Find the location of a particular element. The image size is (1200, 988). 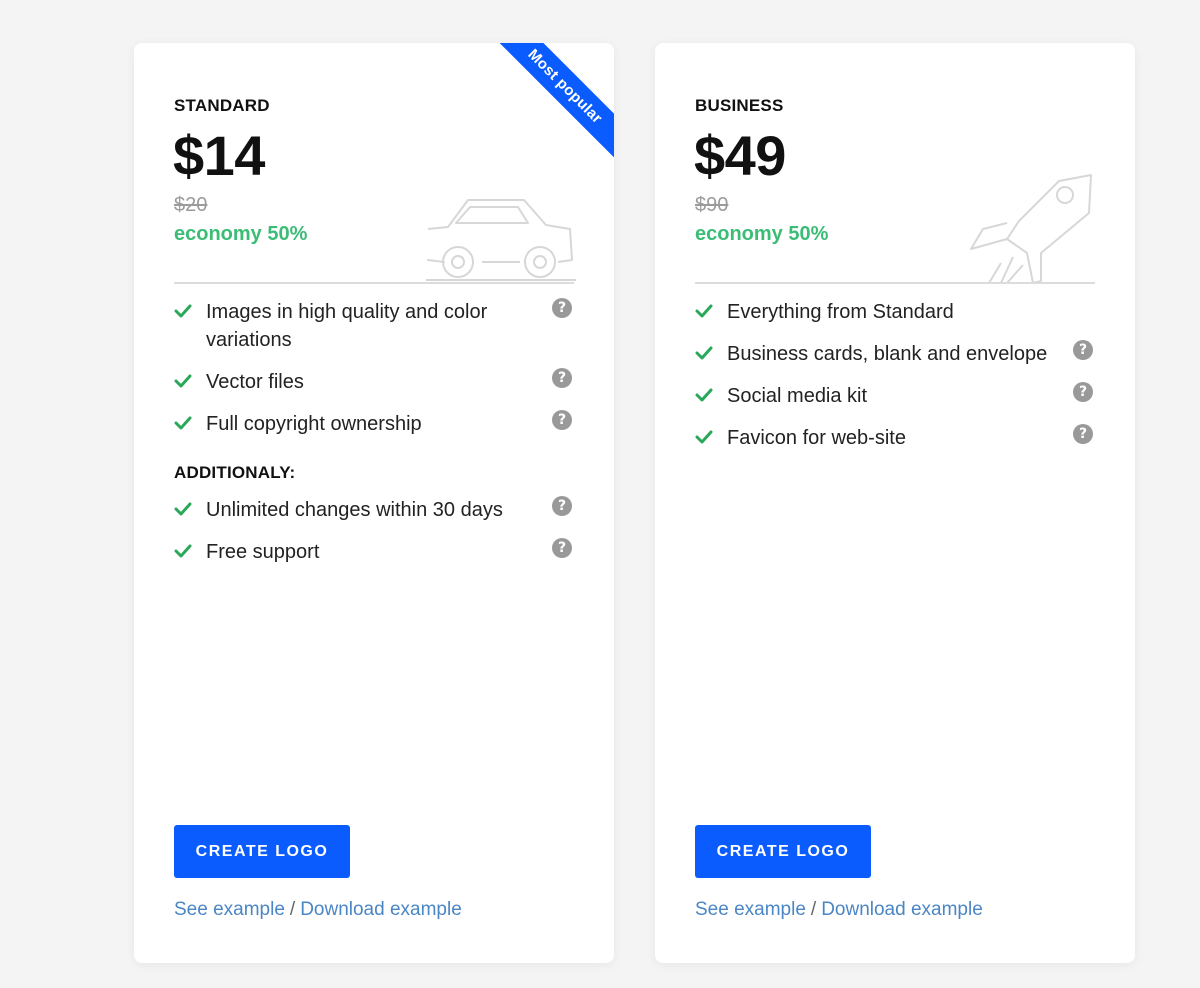

feature-label: Social media kit is located at coordinates (797, 396).